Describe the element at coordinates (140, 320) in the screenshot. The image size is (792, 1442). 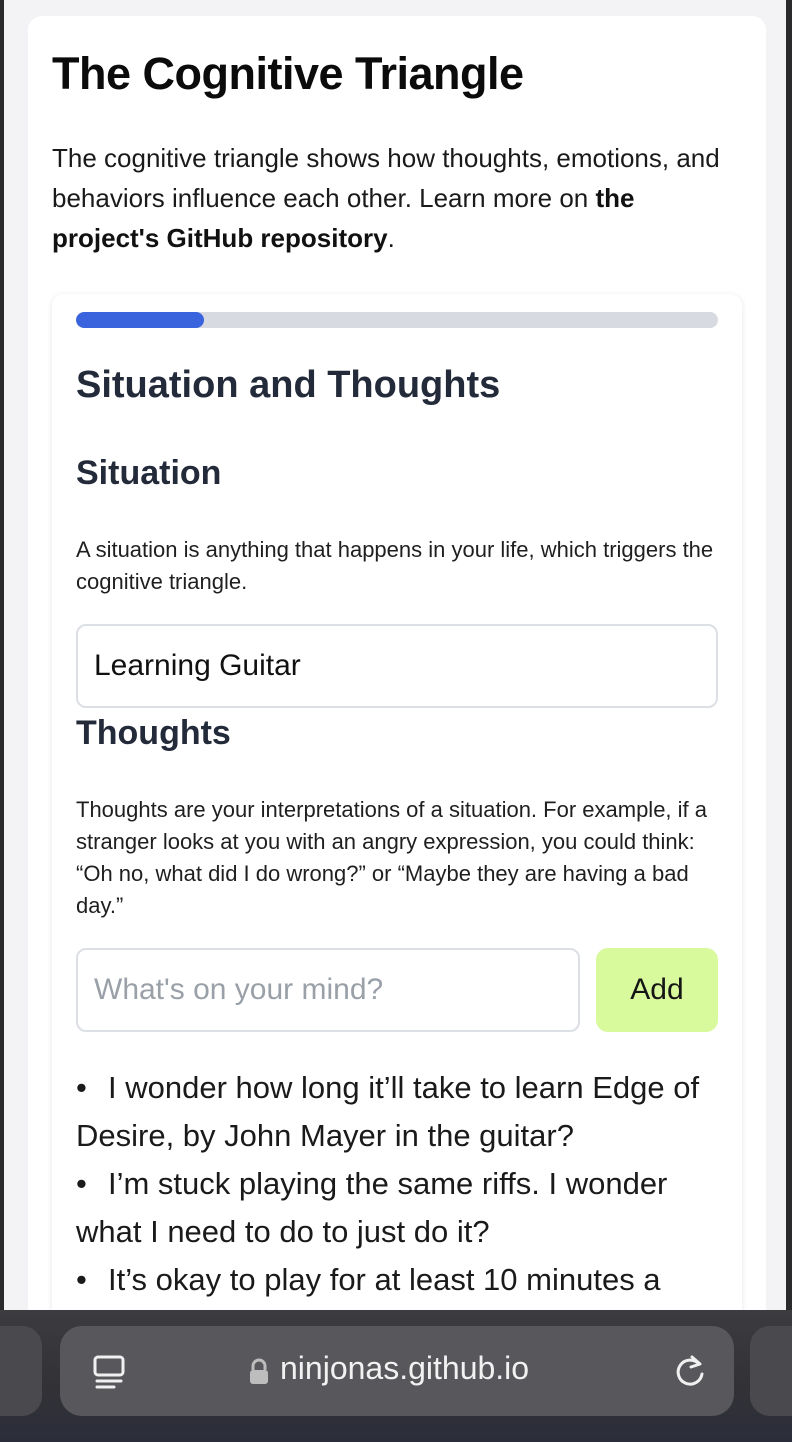
I see `progress-bar-fill` at that location.